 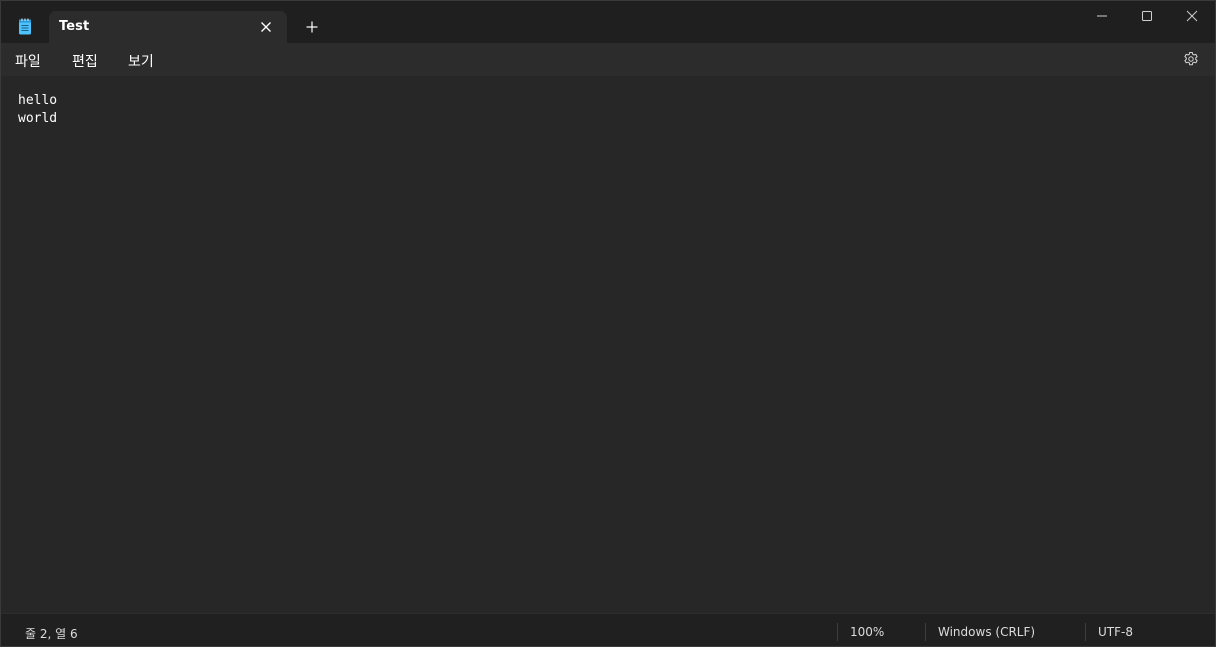 I want to click on maximize-icon, so click(x=1147, y=16).